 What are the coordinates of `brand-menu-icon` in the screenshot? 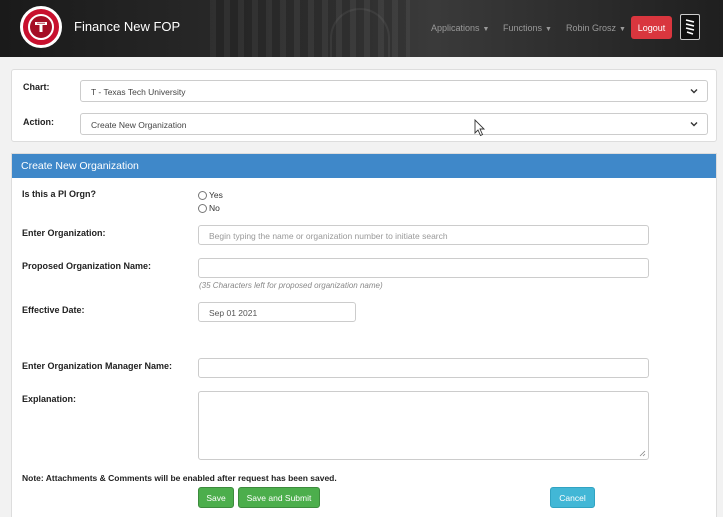 It's located at (690, 27).